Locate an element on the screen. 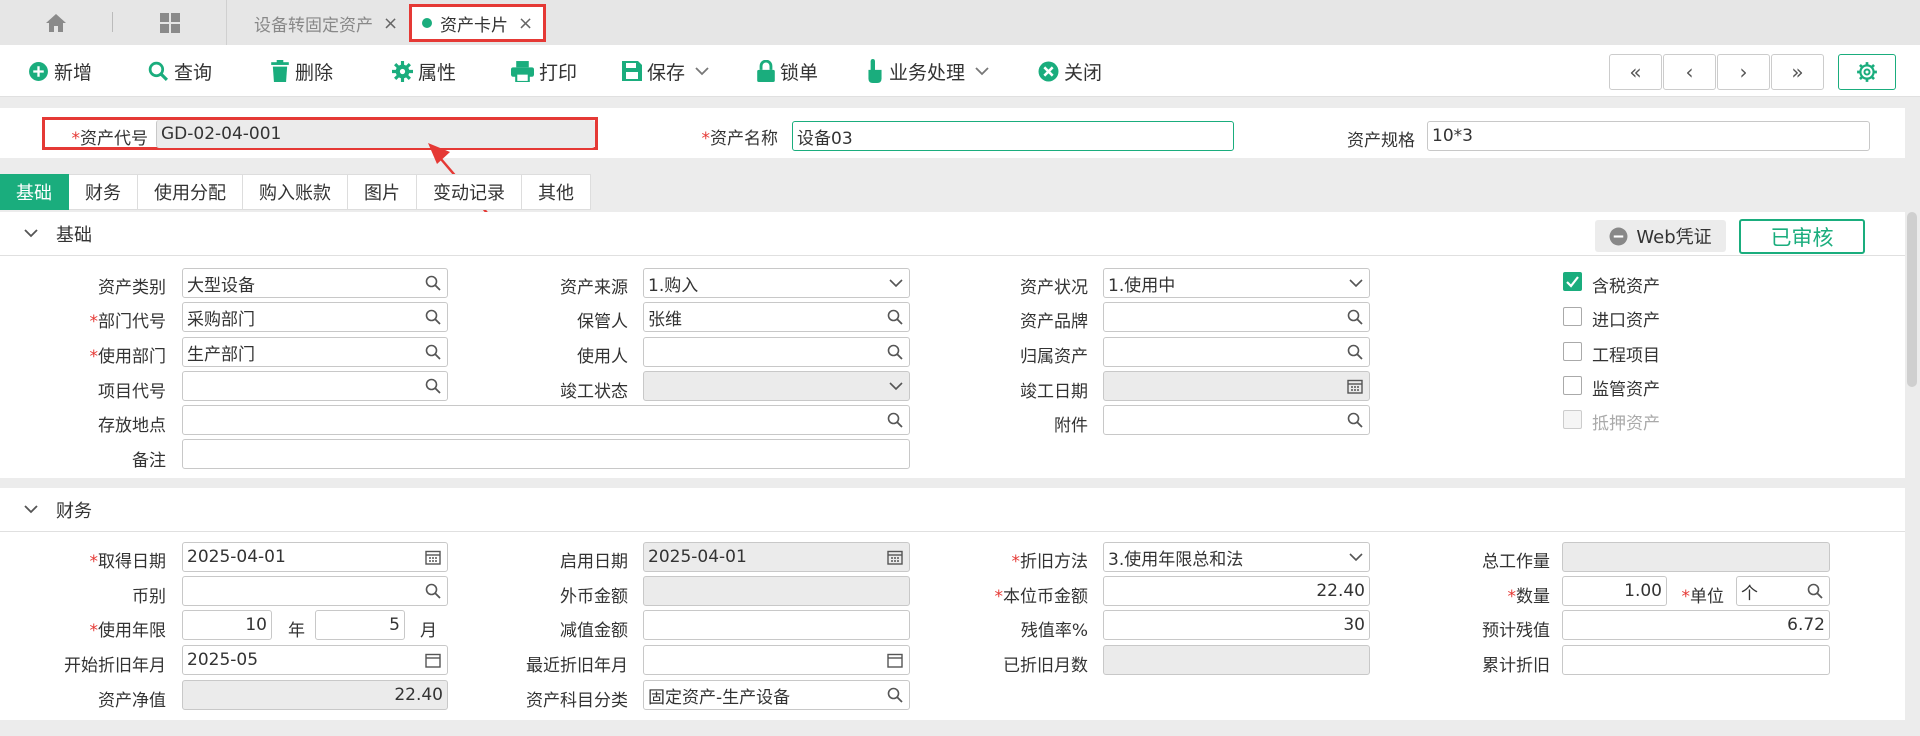 Image resolution: width=1920 pixels, height=736 pixels. imported-asset-checkbox is located at coordinates (1572, 316).